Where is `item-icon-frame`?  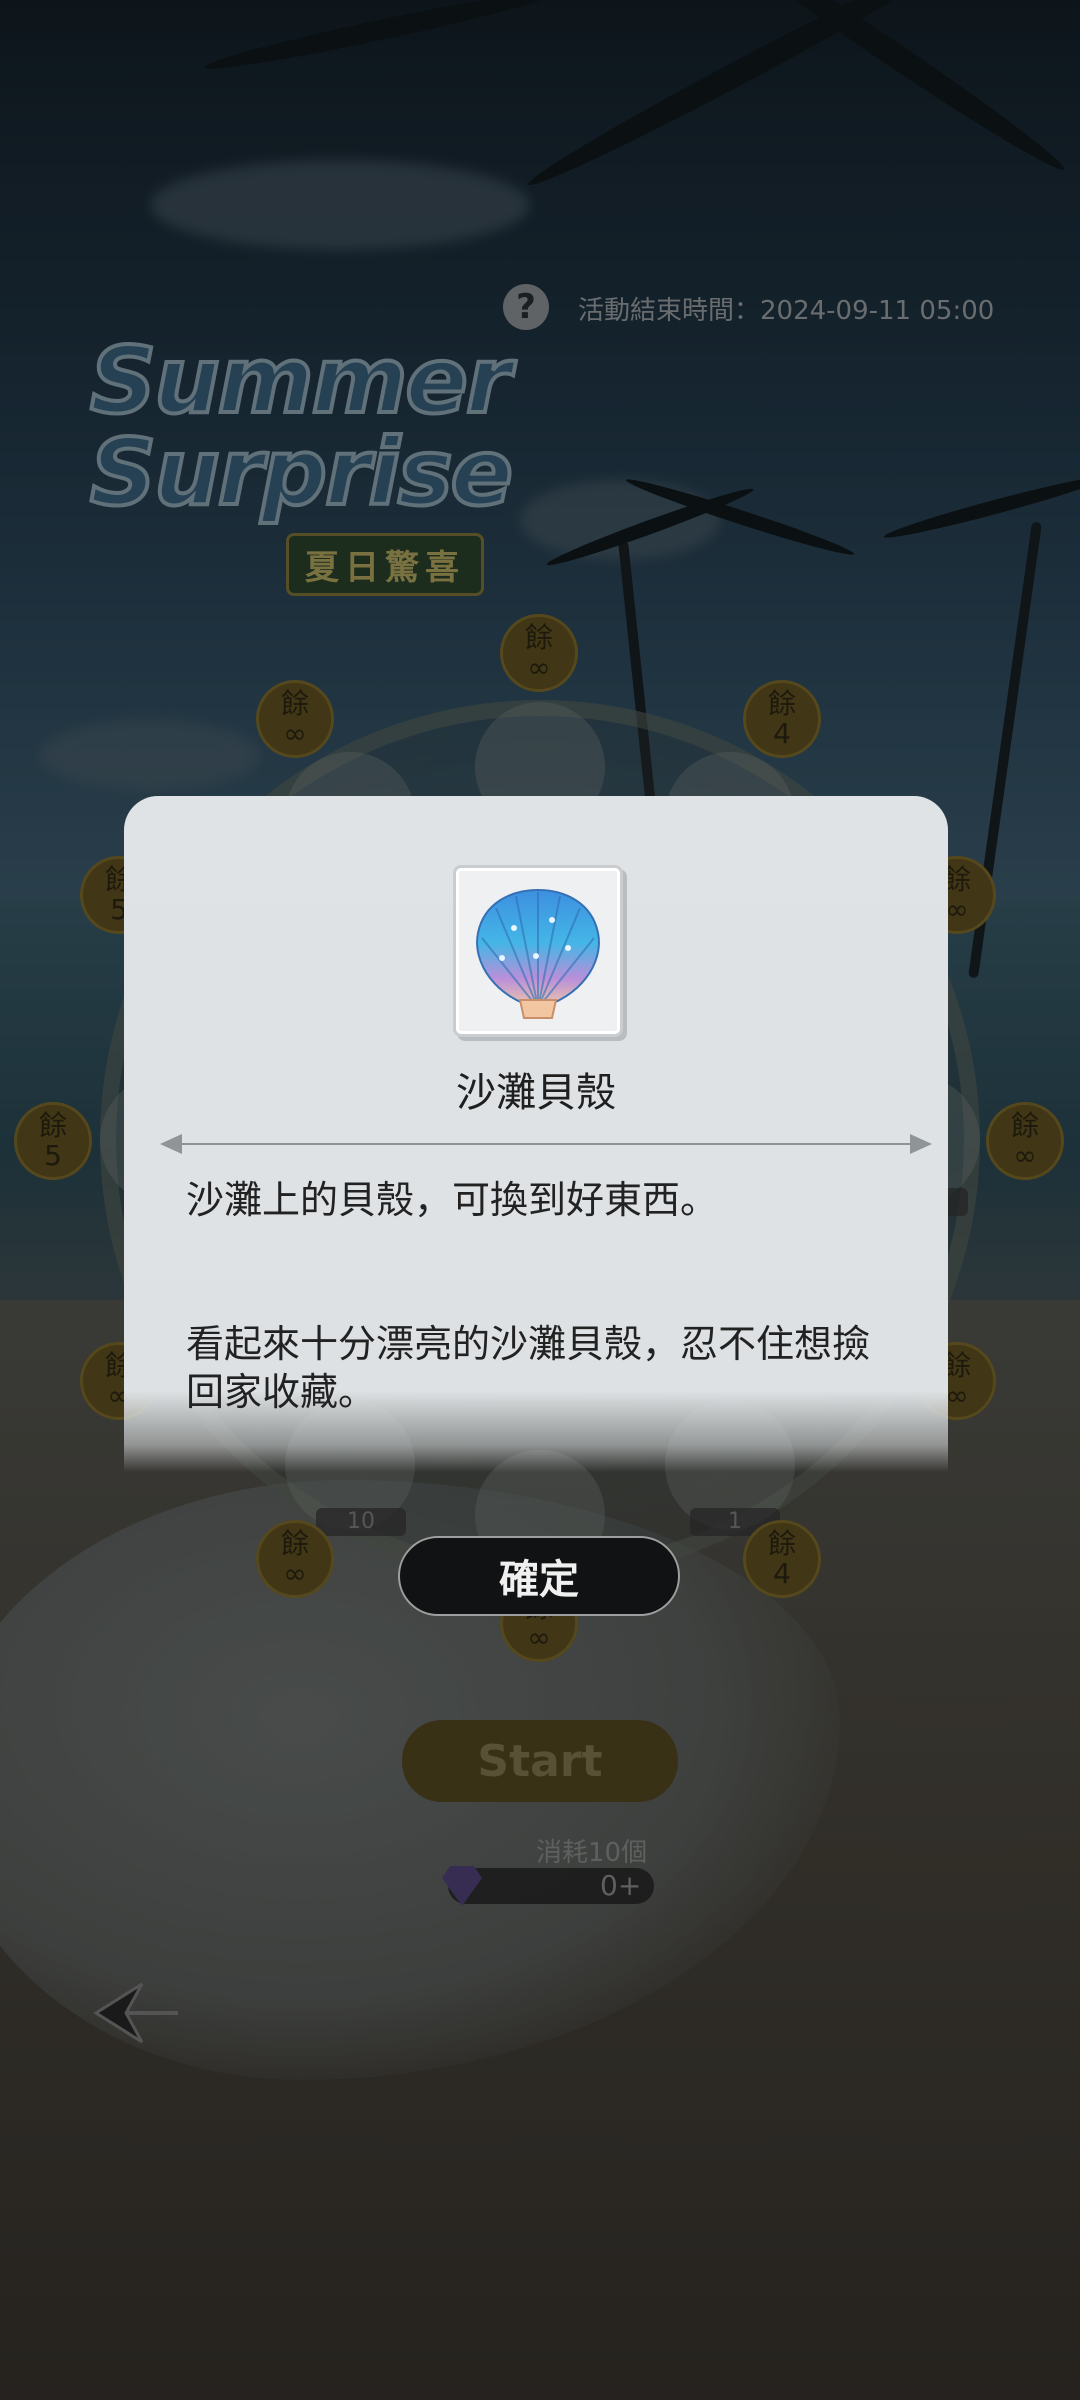 item-icon-frame is located at coordinates (538, 951).